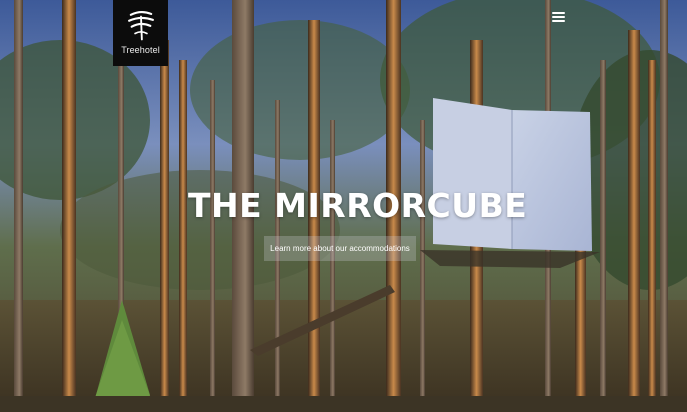  I want to click on hero-title: THE MIRRORCUBE, so click(358, 205).